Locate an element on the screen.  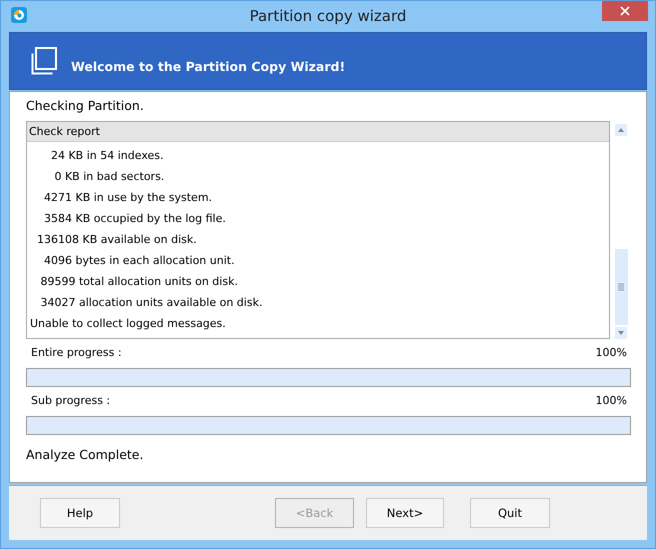
wizard-button: Next> is located at coordinates (405, 513).